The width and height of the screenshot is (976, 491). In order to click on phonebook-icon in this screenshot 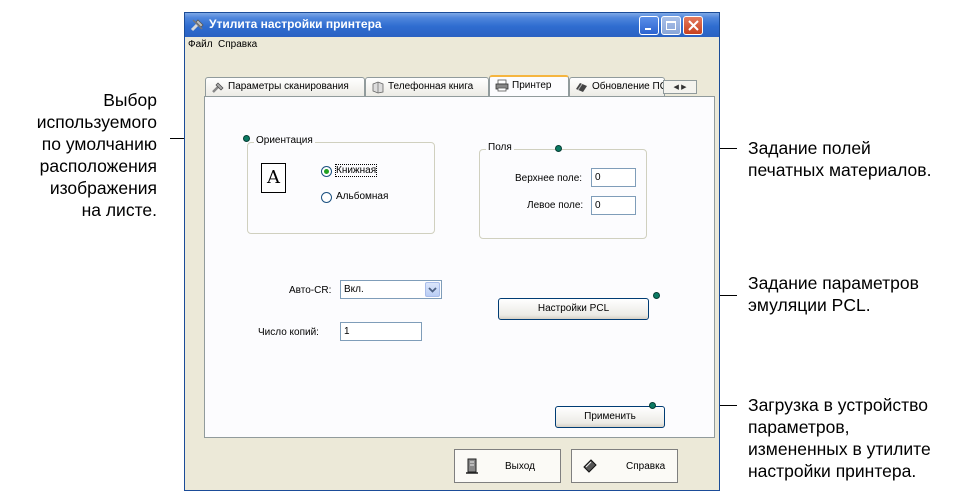, I will do `click(378, 87)`.